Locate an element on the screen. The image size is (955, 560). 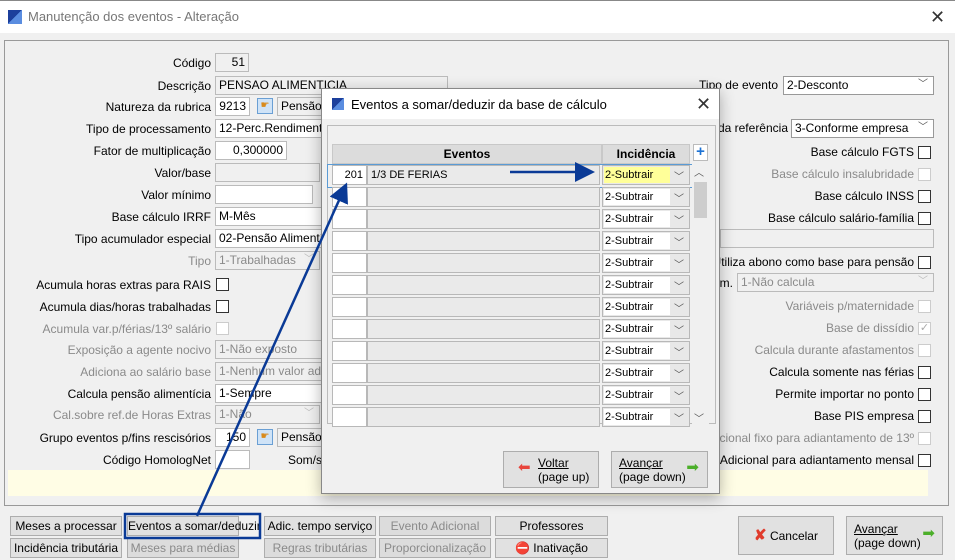
field-3: 12-Perc.Rendimentos is located at coordinates (275, 128).